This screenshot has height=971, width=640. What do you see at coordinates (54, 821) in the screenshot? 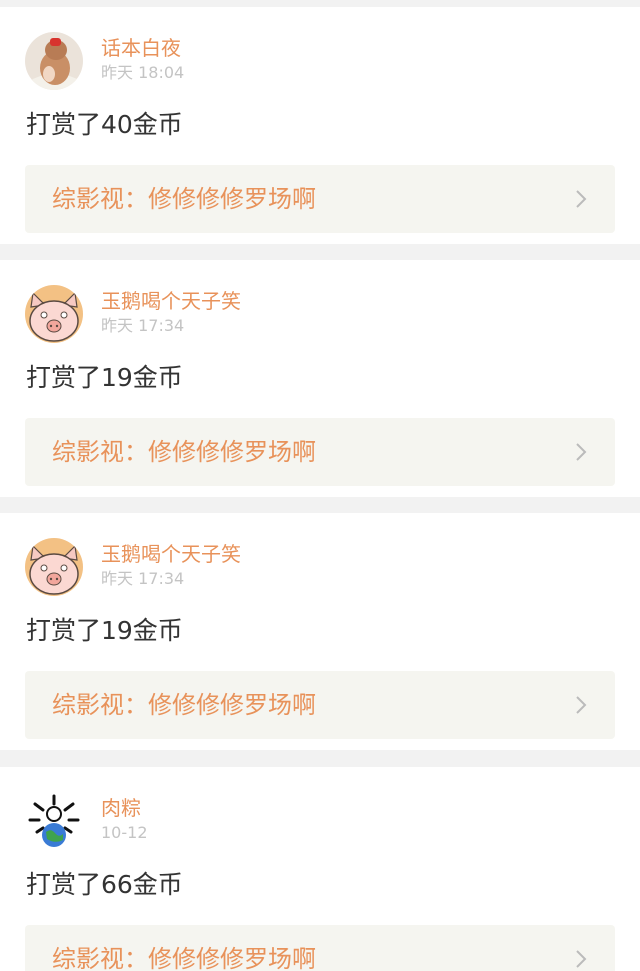
I see `bone-globe-avatar` at bounding box center [54, 821].